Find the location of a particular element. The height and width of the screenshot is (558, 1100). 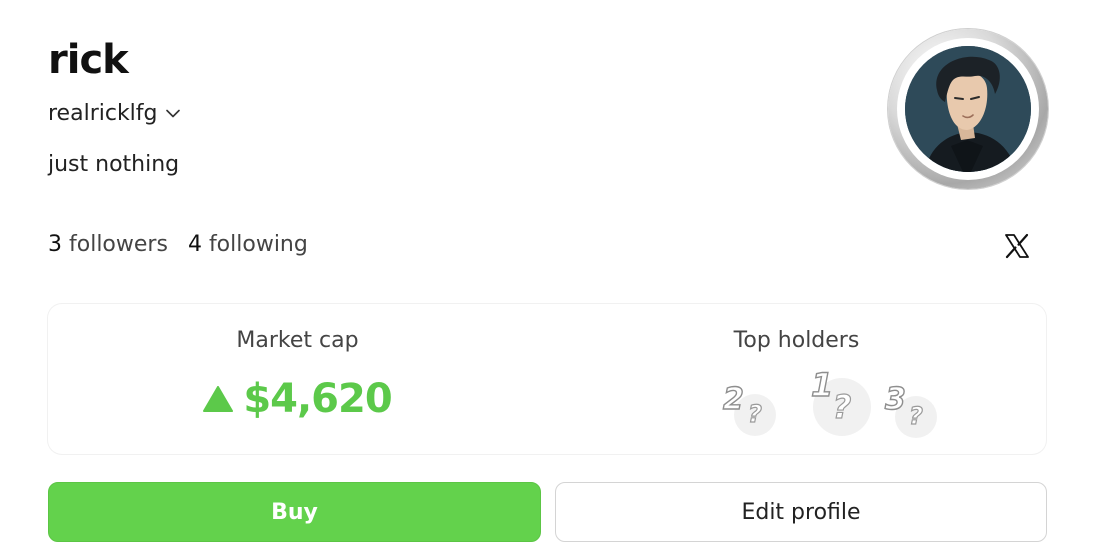

triangle-up-icon is located at coordinates (218, 399).